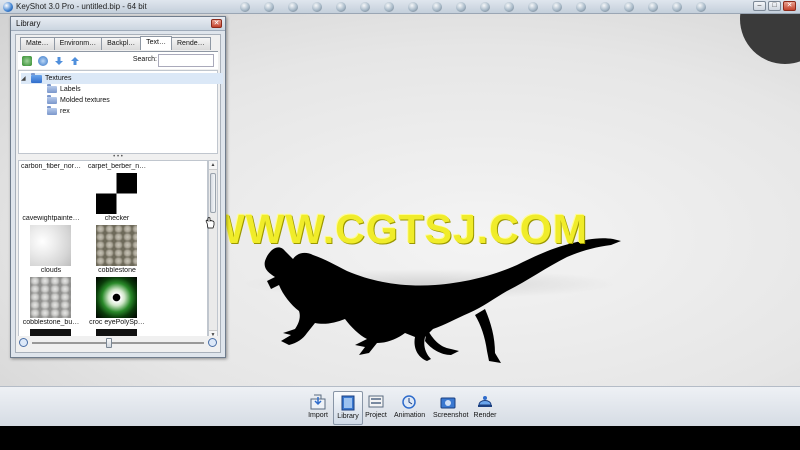  I want to click on screenshot-icon, so click(448, 403).